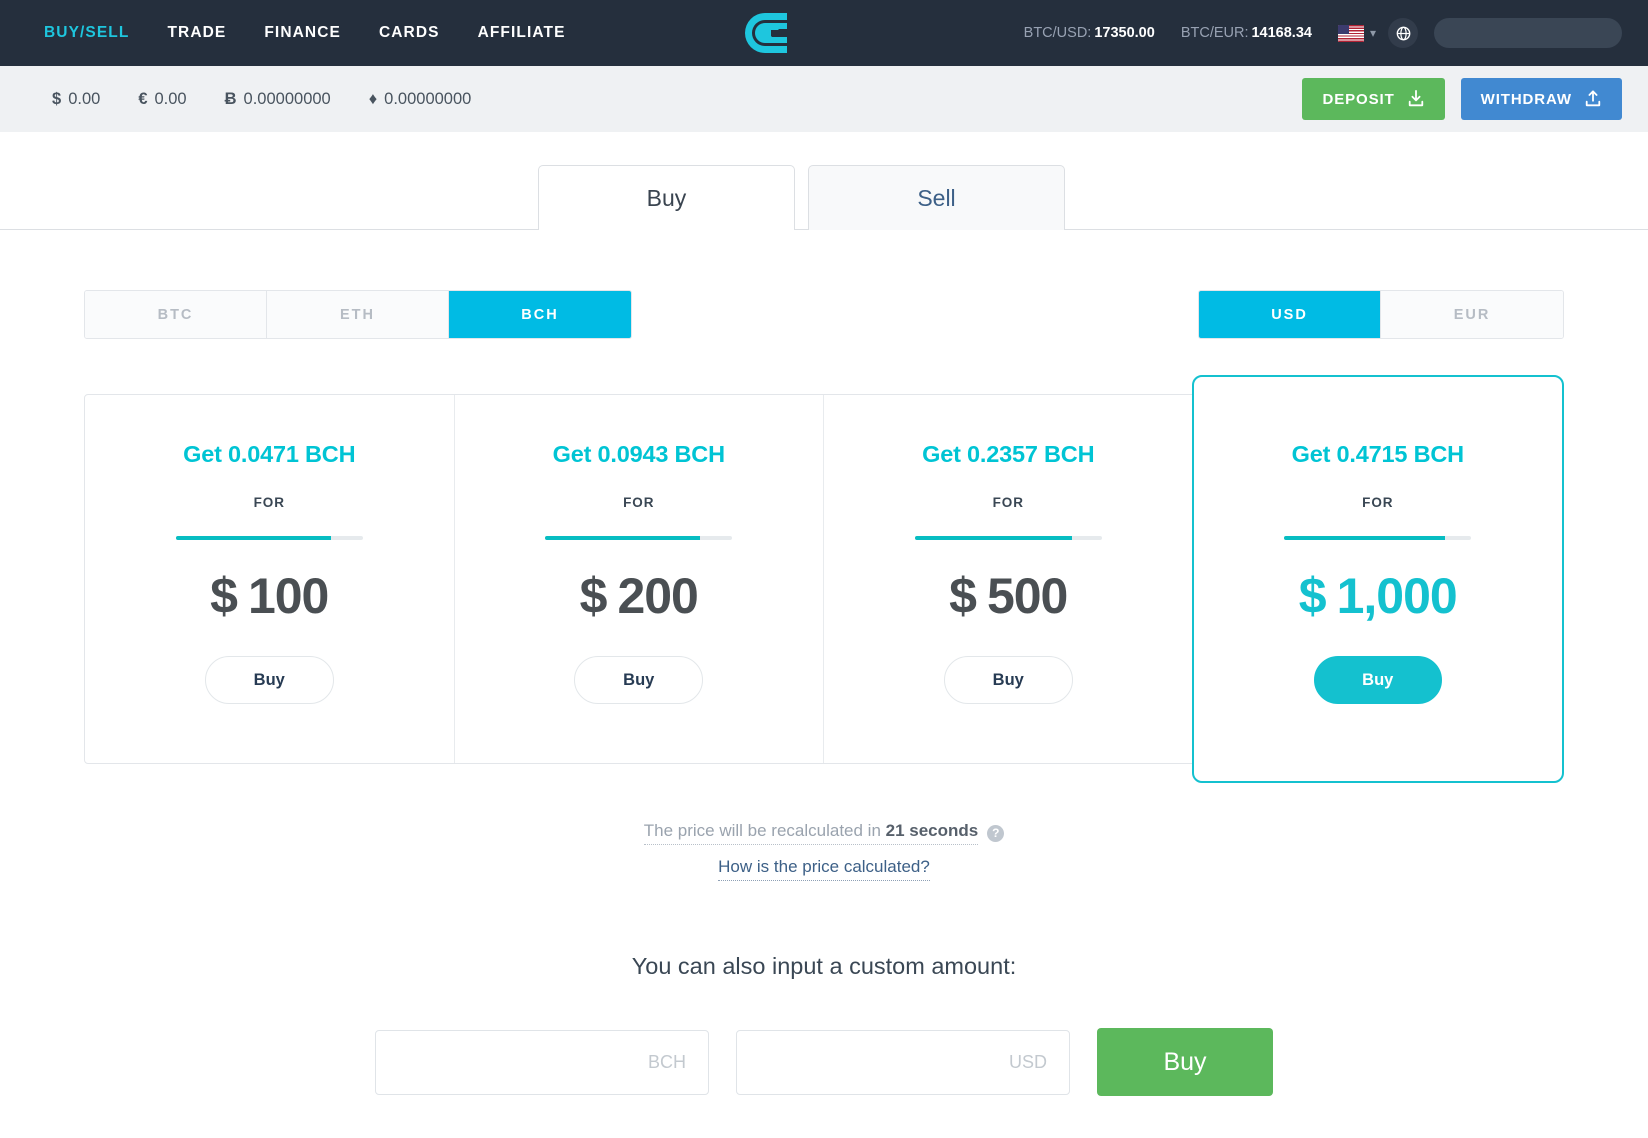  Describe the element at coordinates (287, 98) in the screenshot. I see `balance-btc-amount: 0.00000000` at that location.